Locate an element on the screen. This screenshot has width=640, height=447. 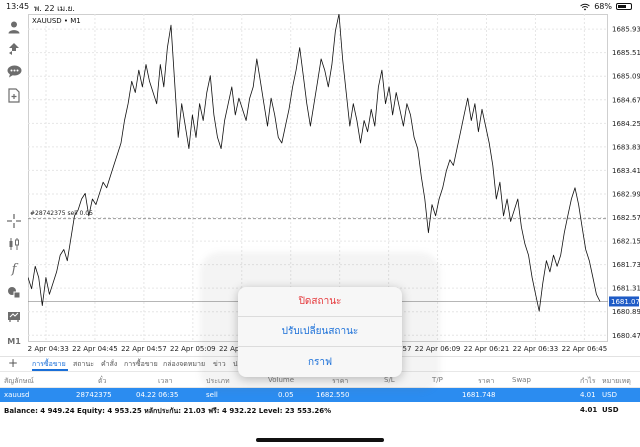
y-tick-label: 1681.310 is located at coordinates (626, 289).